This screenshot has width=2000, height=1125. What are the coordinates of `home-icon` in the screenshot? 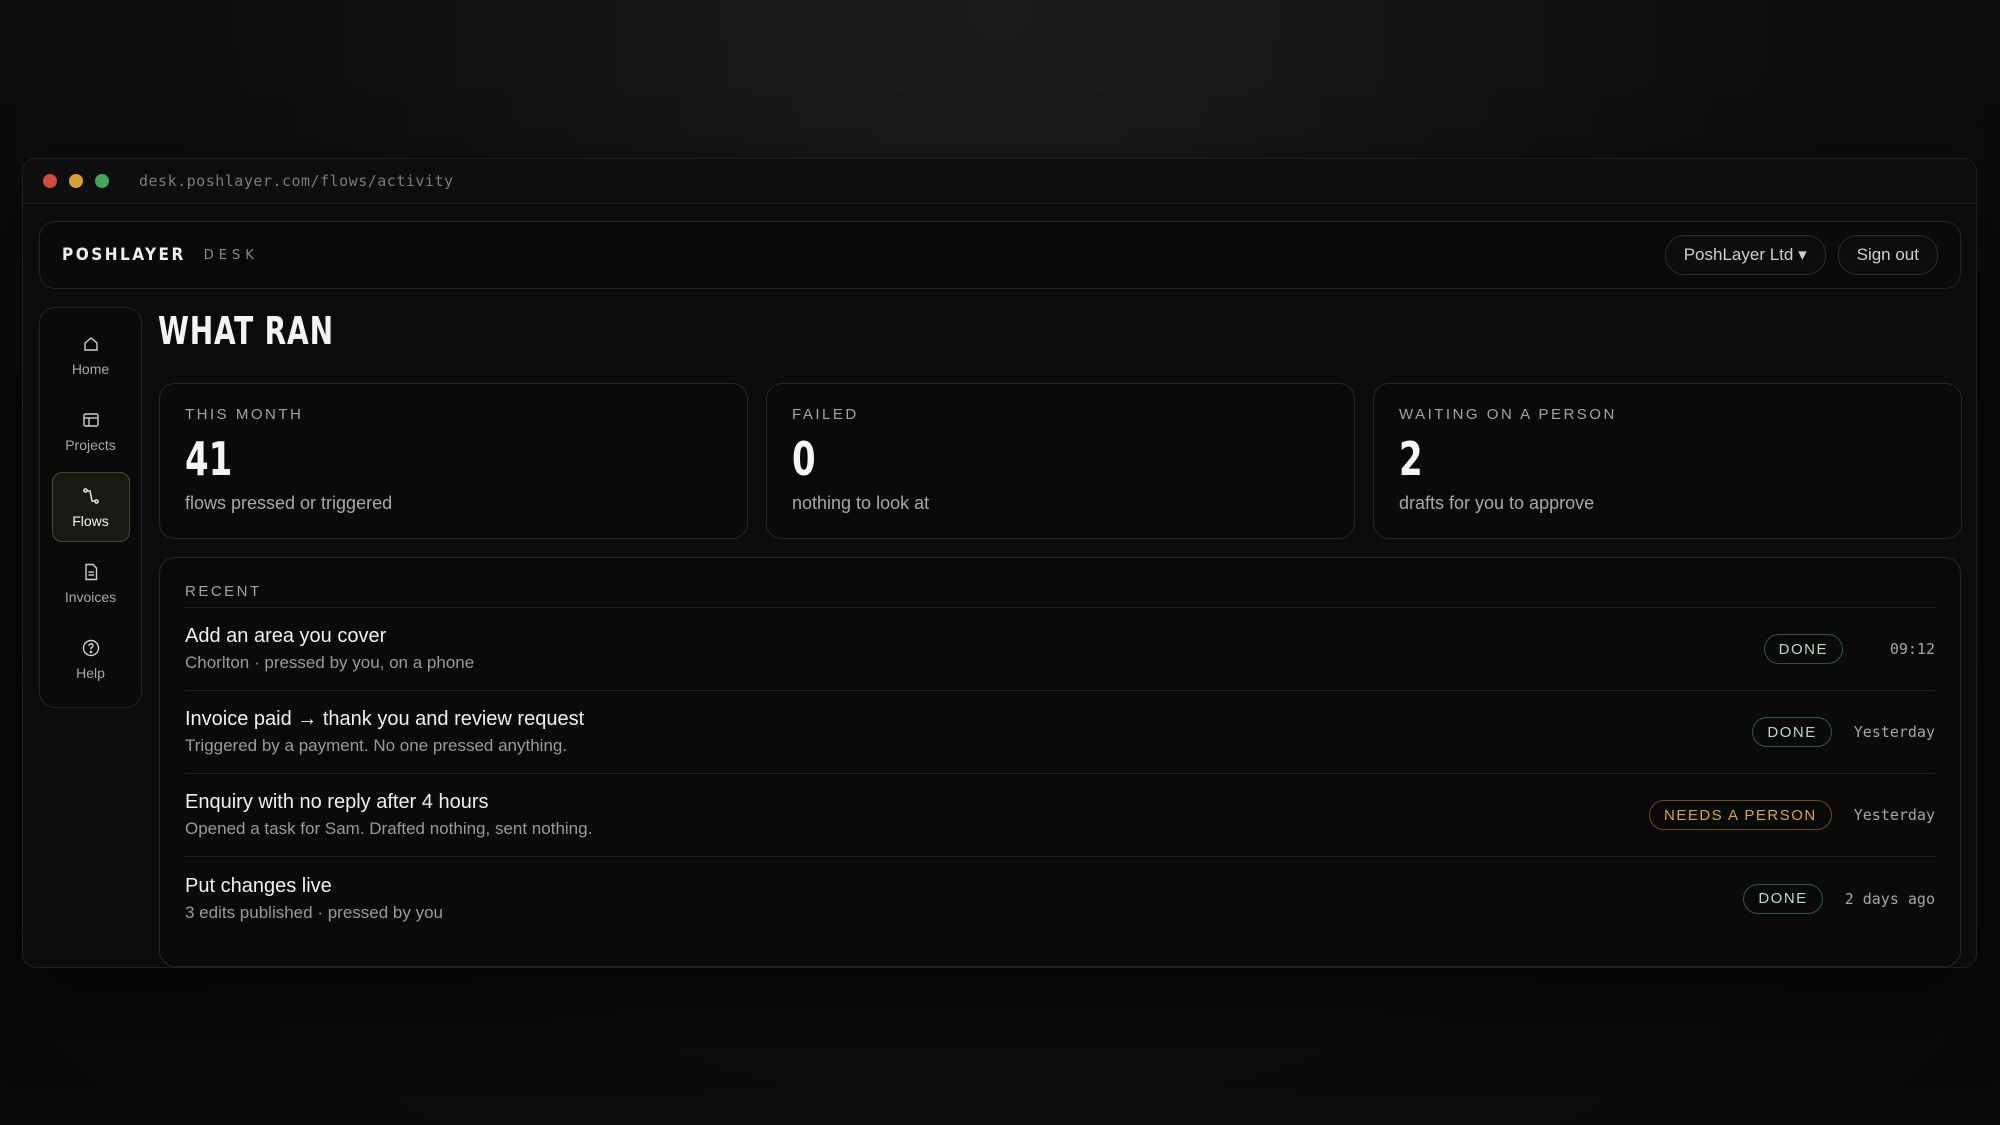 It's located at (90, 343).